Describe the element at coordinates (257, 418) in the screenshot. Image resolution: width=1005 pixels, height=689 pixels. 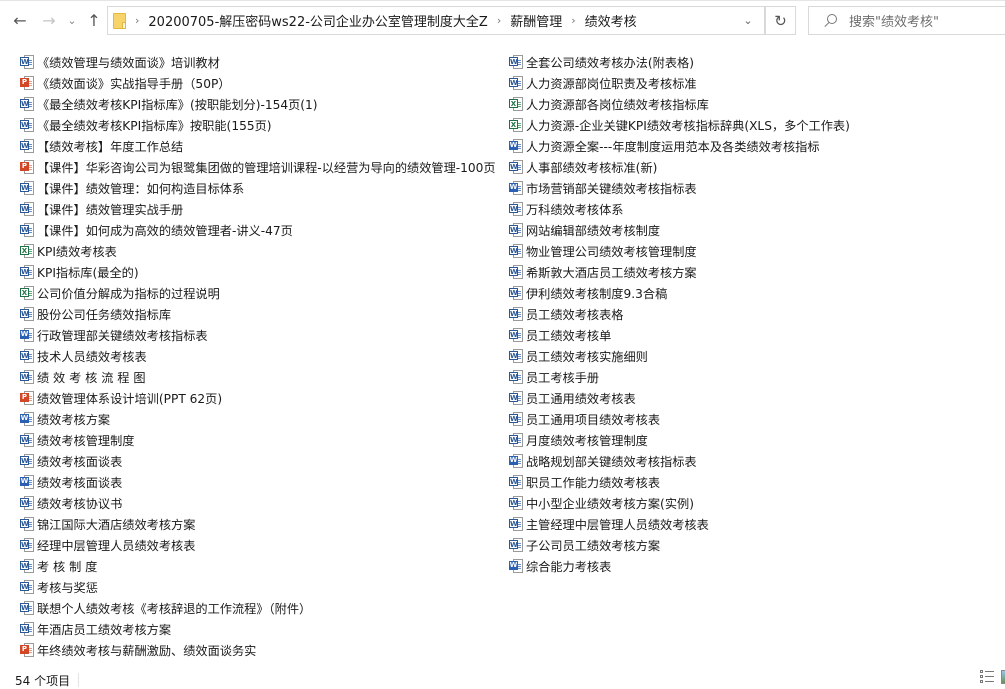
I see `file-item: W 绩效考核方案` at that location.